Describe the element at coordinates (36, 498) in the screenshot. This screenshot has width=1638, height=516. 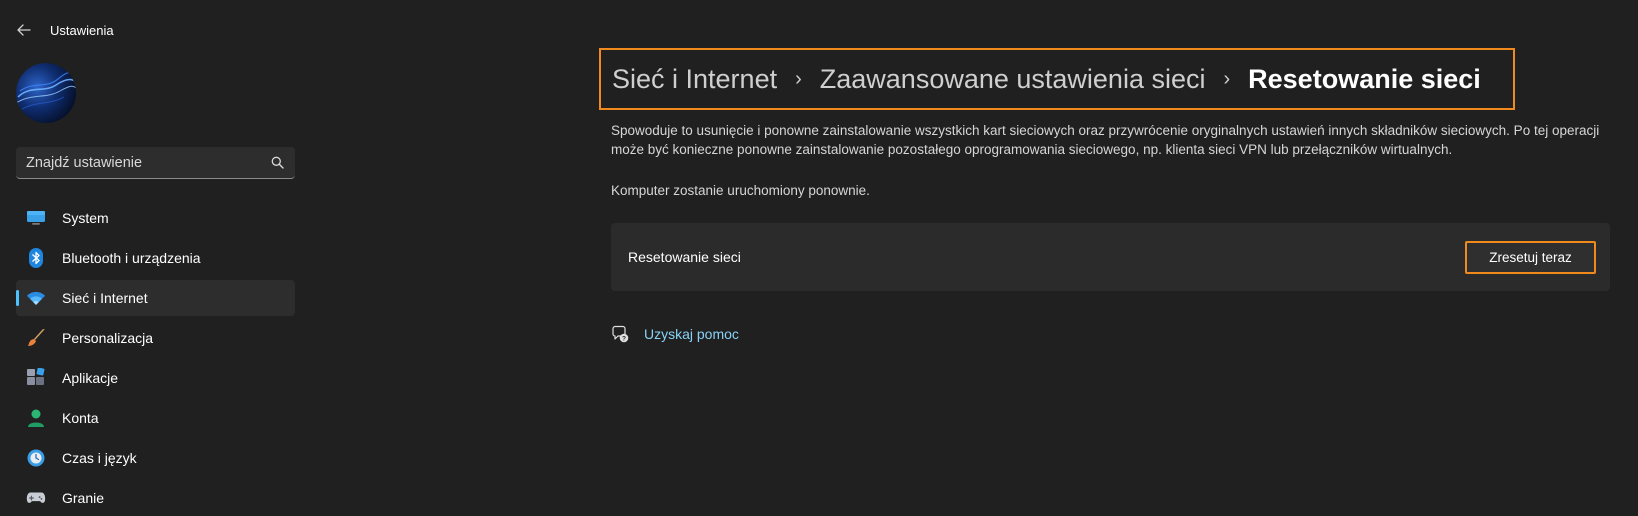
I see `gamepad-icon` at that location.